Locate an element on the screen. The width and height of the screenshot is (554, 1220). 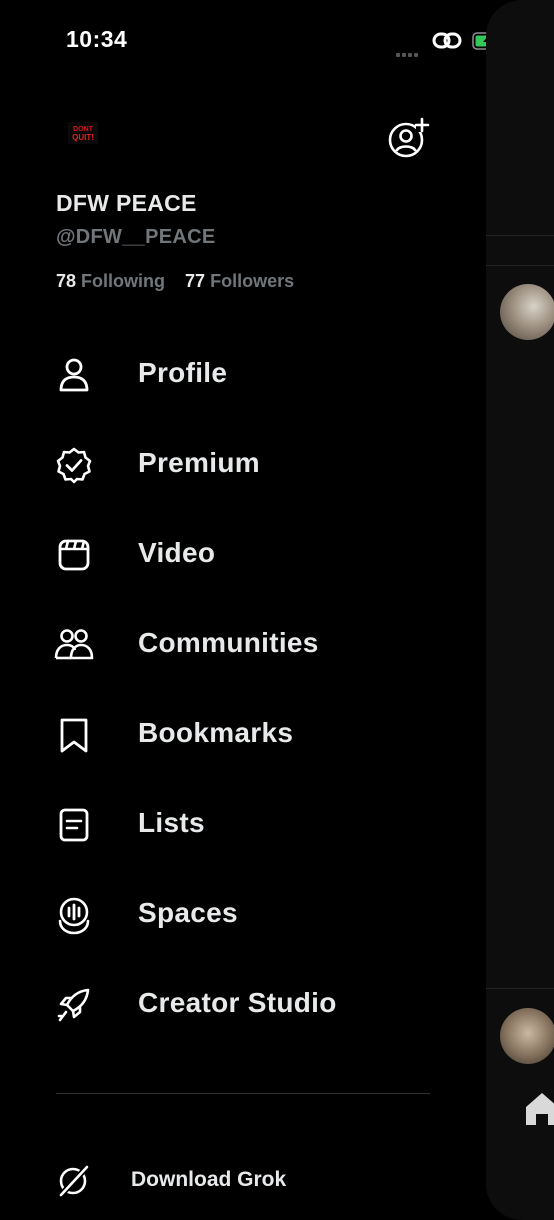
signal-icon is located at coordinates (408, 53).